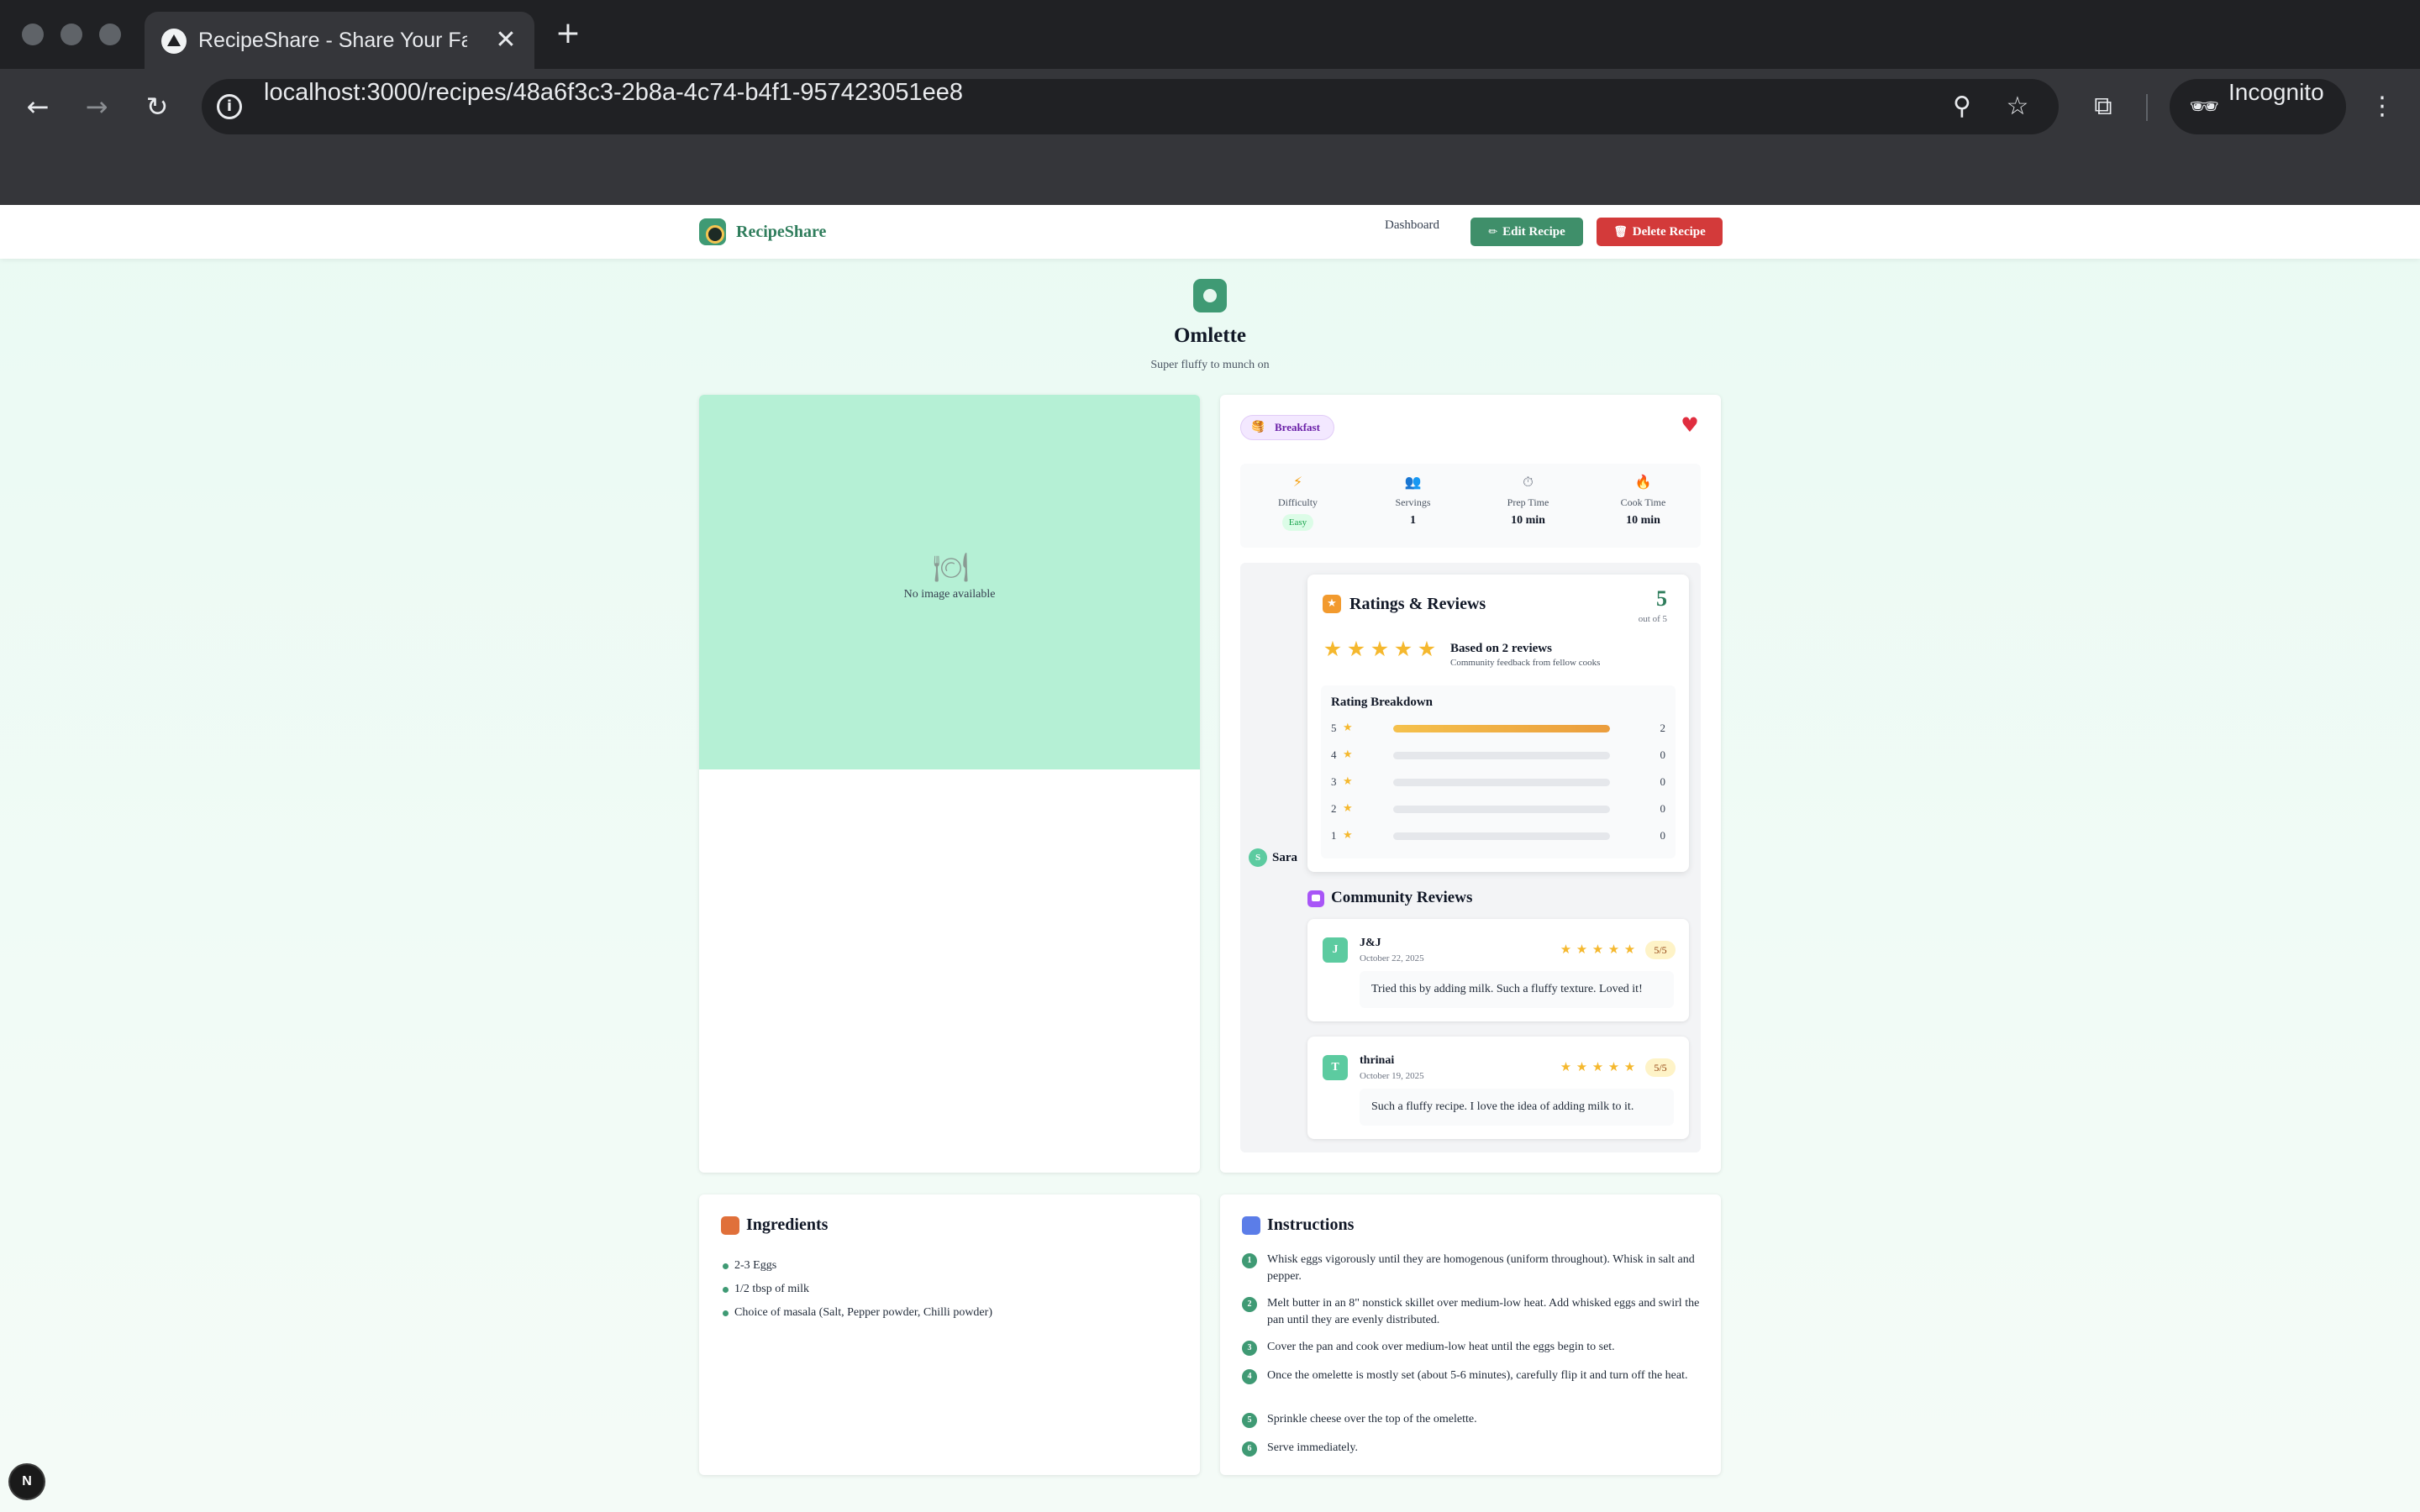 Image resolution: width=2420 pixels, height=1512 pixels. What do you see at coordinates (1526, 663) in the screenshot?
I see `community-feedback-note: Community feedback from fellow cooks` at bounding box center [1526, 663].